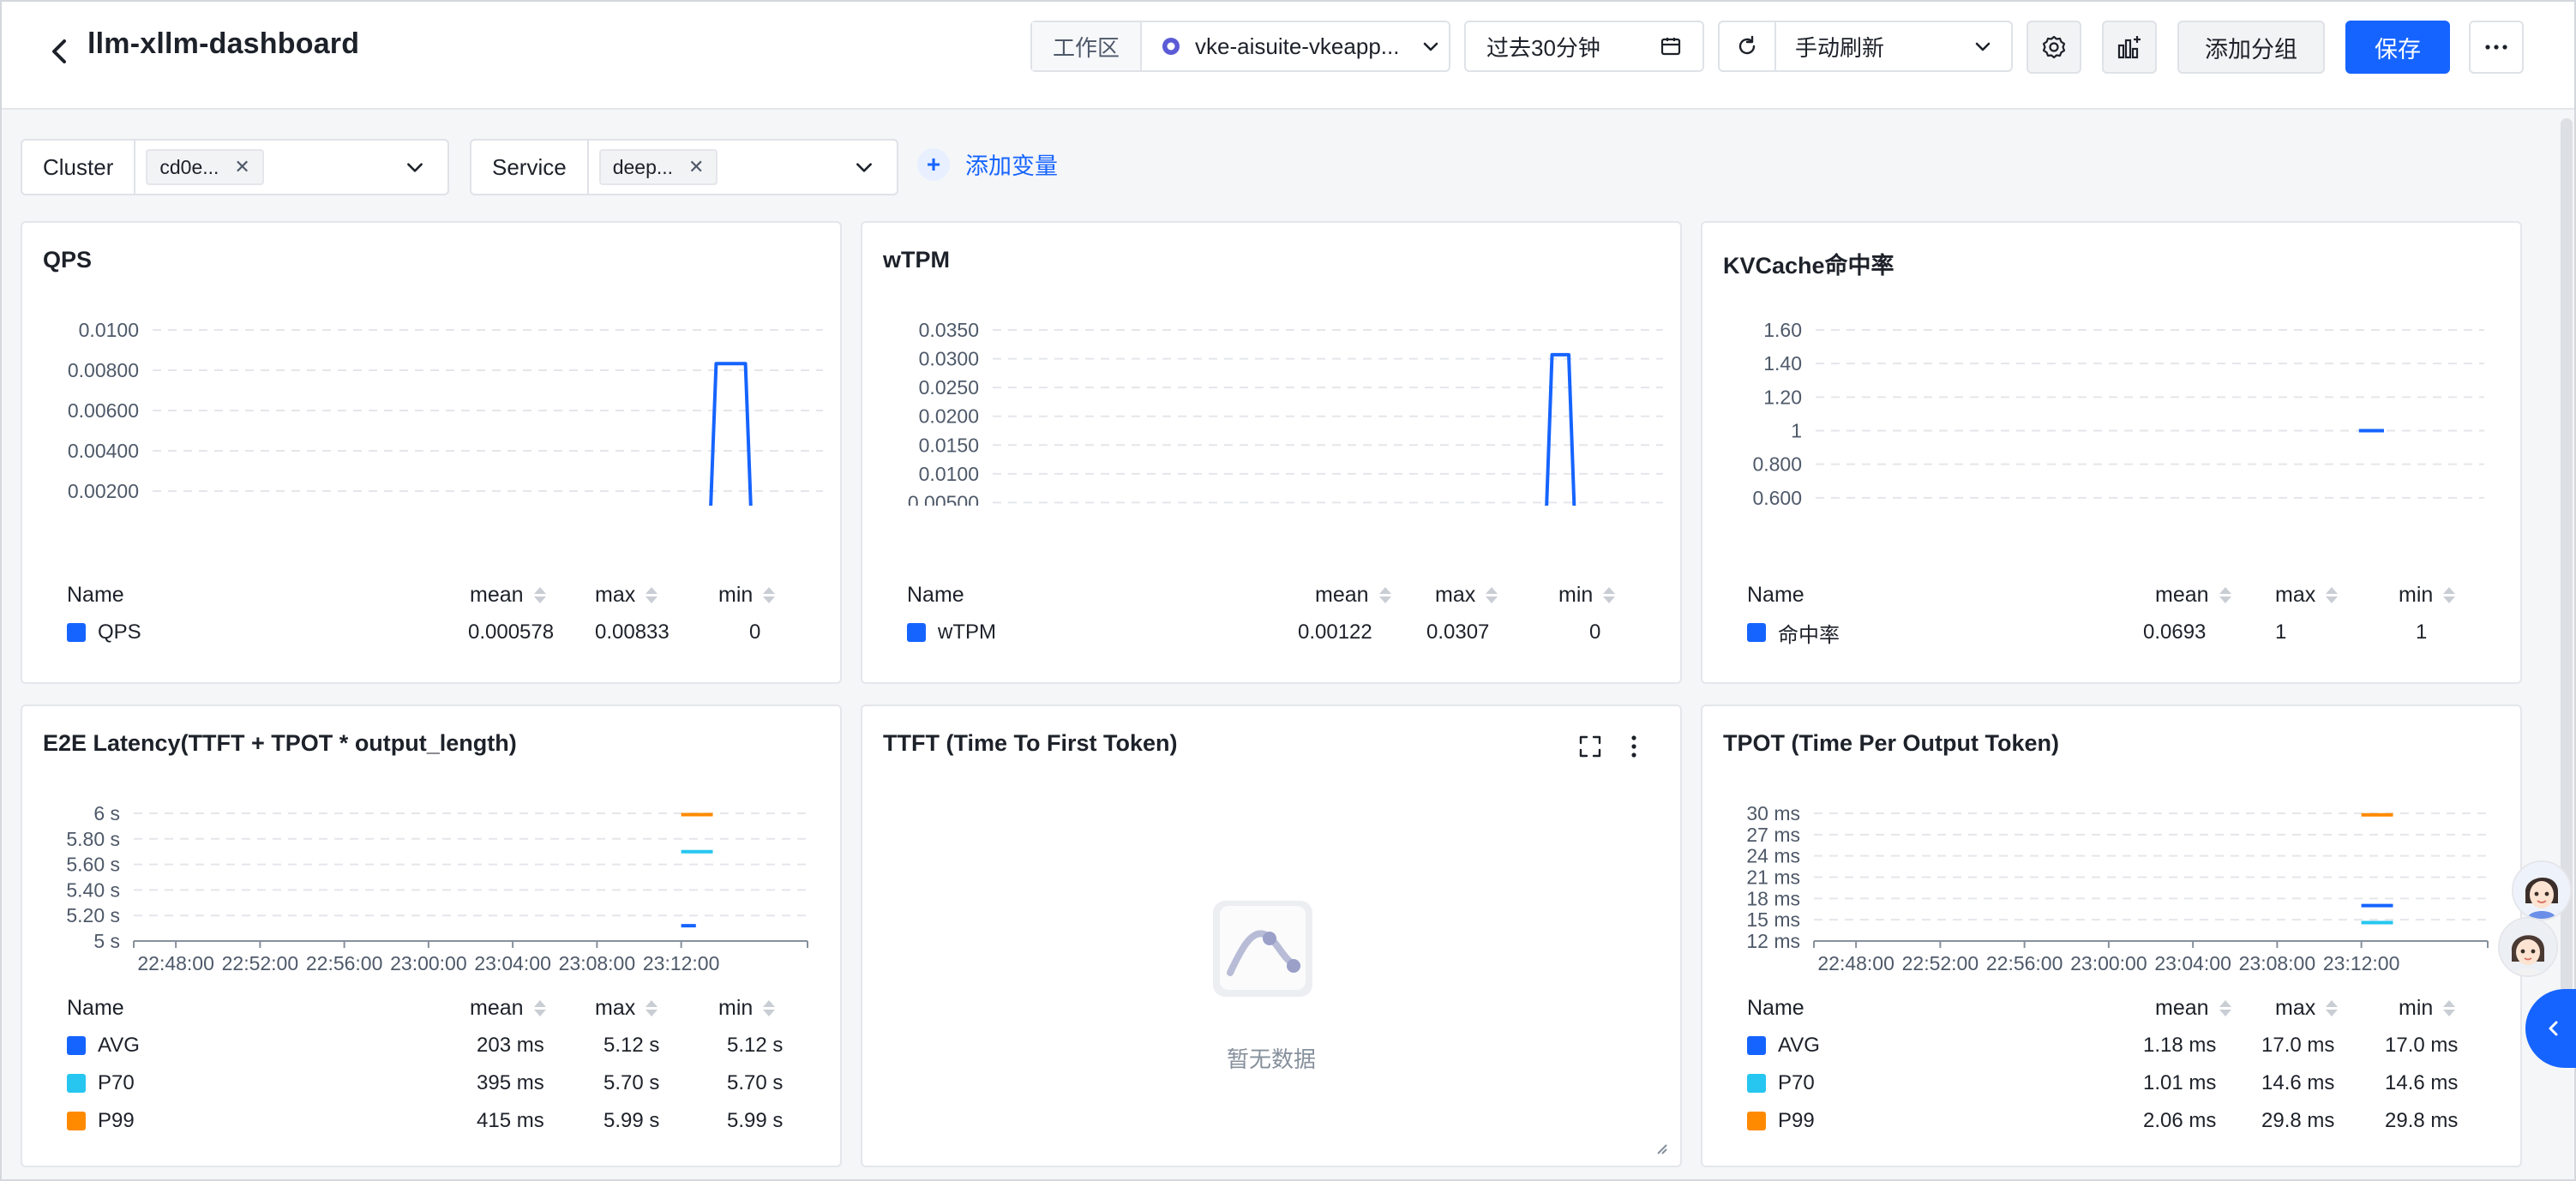  I want to click on add-chart-icon, so click(2129, 47).